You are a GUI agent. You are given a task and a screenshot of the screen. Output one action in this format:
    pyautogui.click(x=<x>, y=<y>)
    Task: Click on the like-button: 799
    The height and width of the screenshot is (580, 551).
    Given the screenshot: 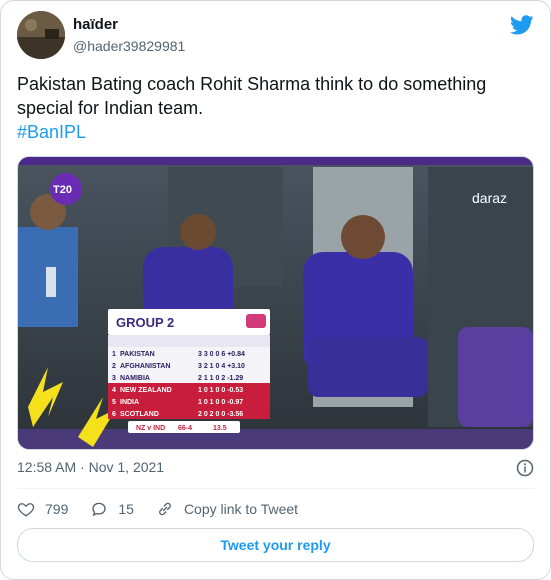 What is the action you would take?
    pyautogui.click(x=42, y=509)
    